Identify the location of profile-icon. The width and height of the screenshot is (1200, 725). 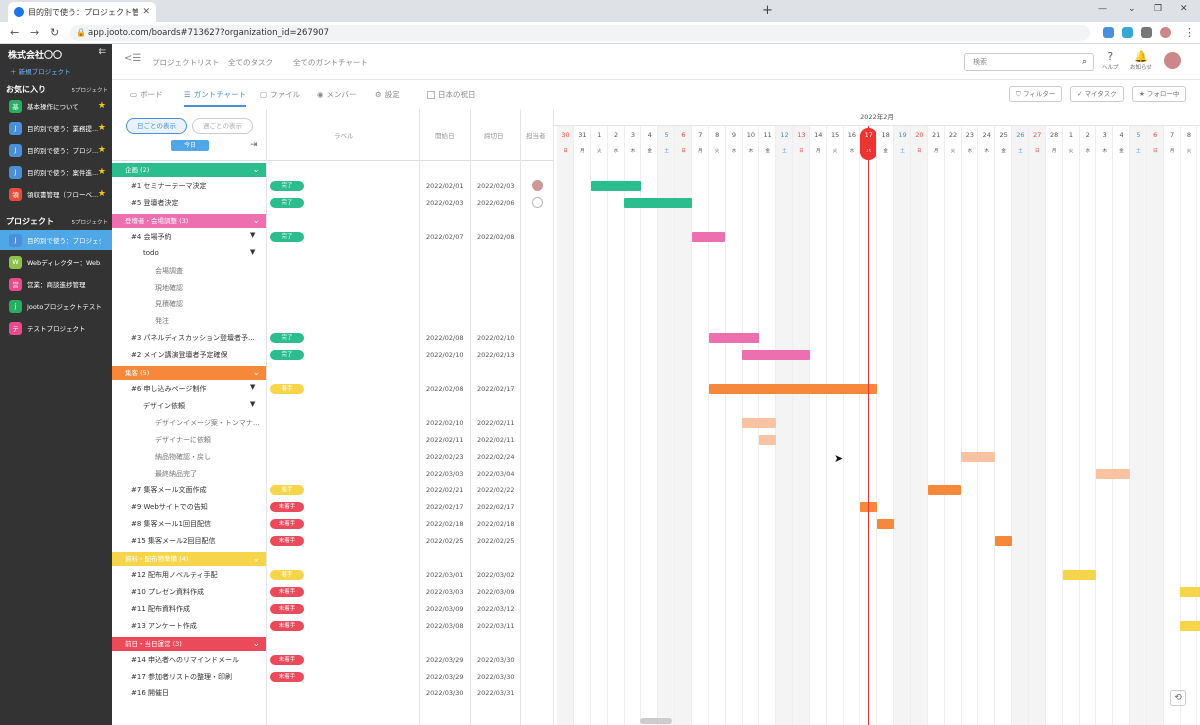
(1165, 32).